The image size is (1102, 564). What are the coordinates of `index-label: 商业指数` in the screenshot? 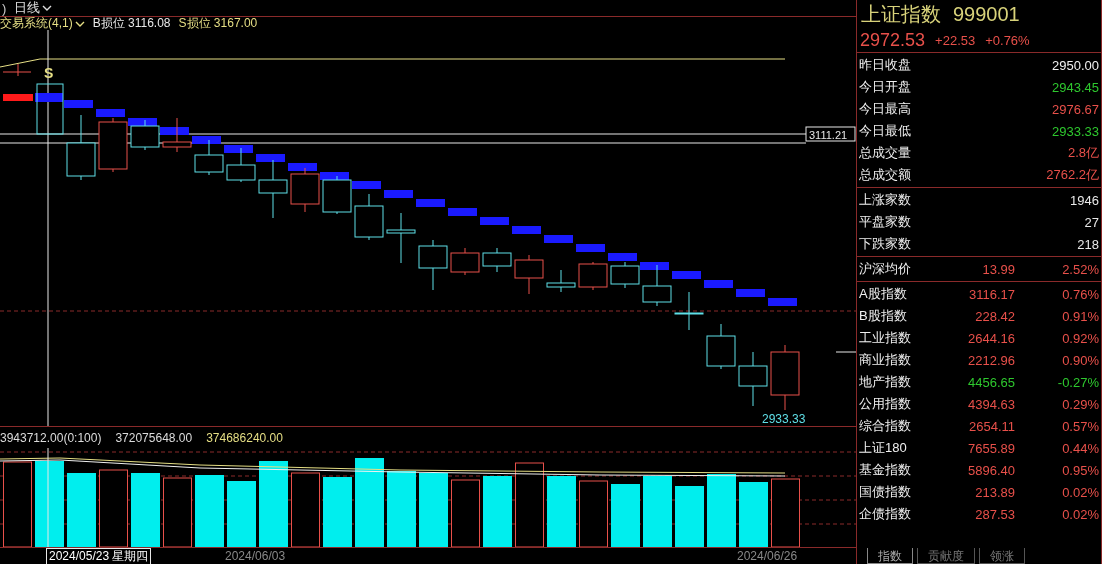 It's located at (885, 360).